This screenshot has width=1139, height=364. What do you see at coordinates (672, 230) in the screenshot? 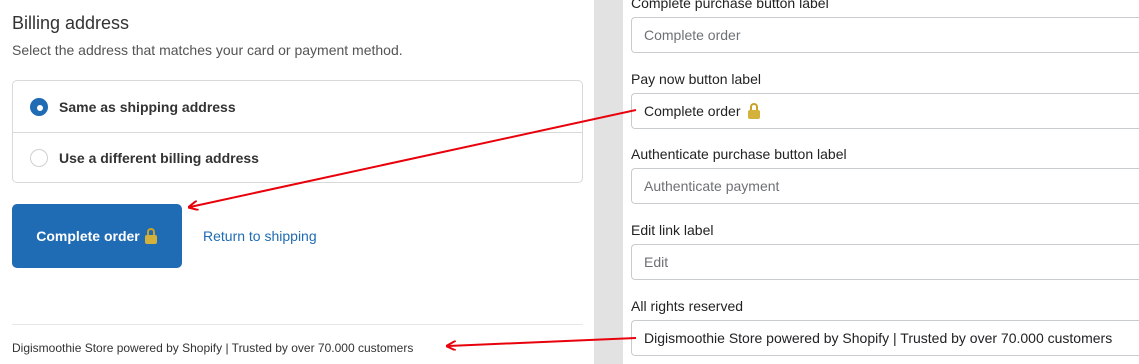
I see `field-label-edit-link: Edit link label` at bounding box center [672, 230].